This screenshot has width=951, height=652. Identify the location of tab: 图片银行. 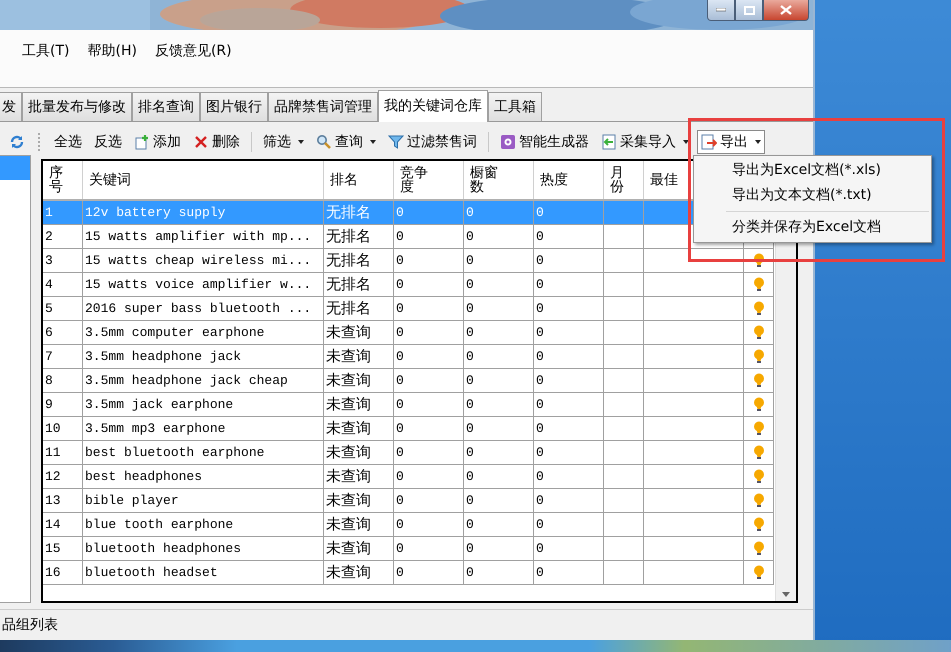
(234, 106).